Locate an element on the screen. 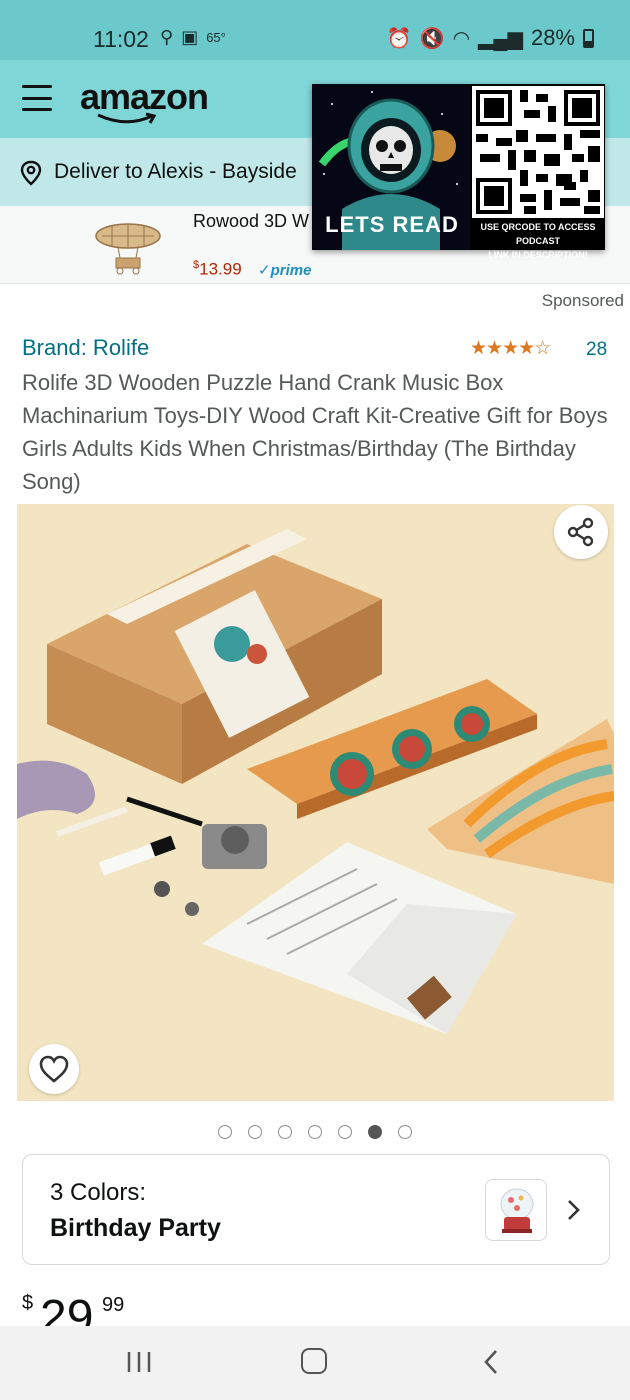  menu-icon is located at coordinates (37, 98).